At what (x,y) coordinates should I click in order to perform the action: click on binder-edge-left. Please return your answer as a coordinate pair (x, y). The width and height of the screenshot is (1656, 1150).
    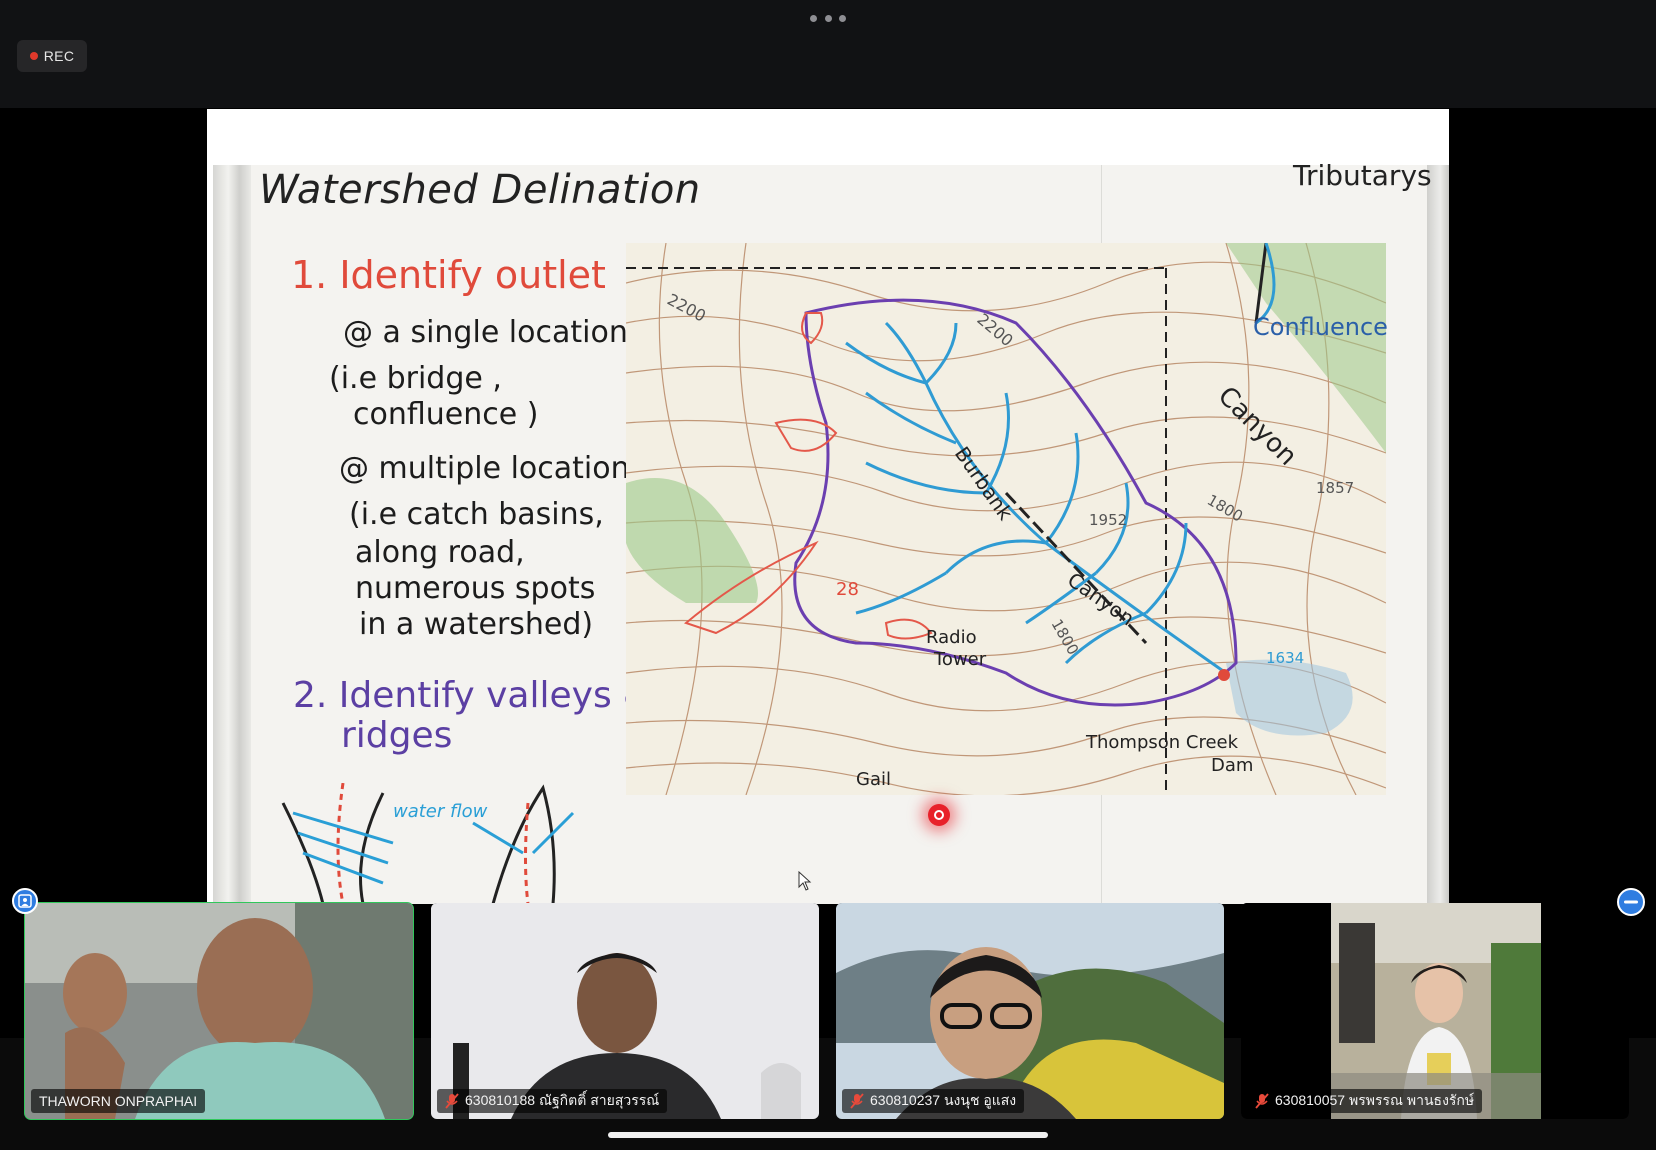
    Looking at the image, I should click on (232, 534).